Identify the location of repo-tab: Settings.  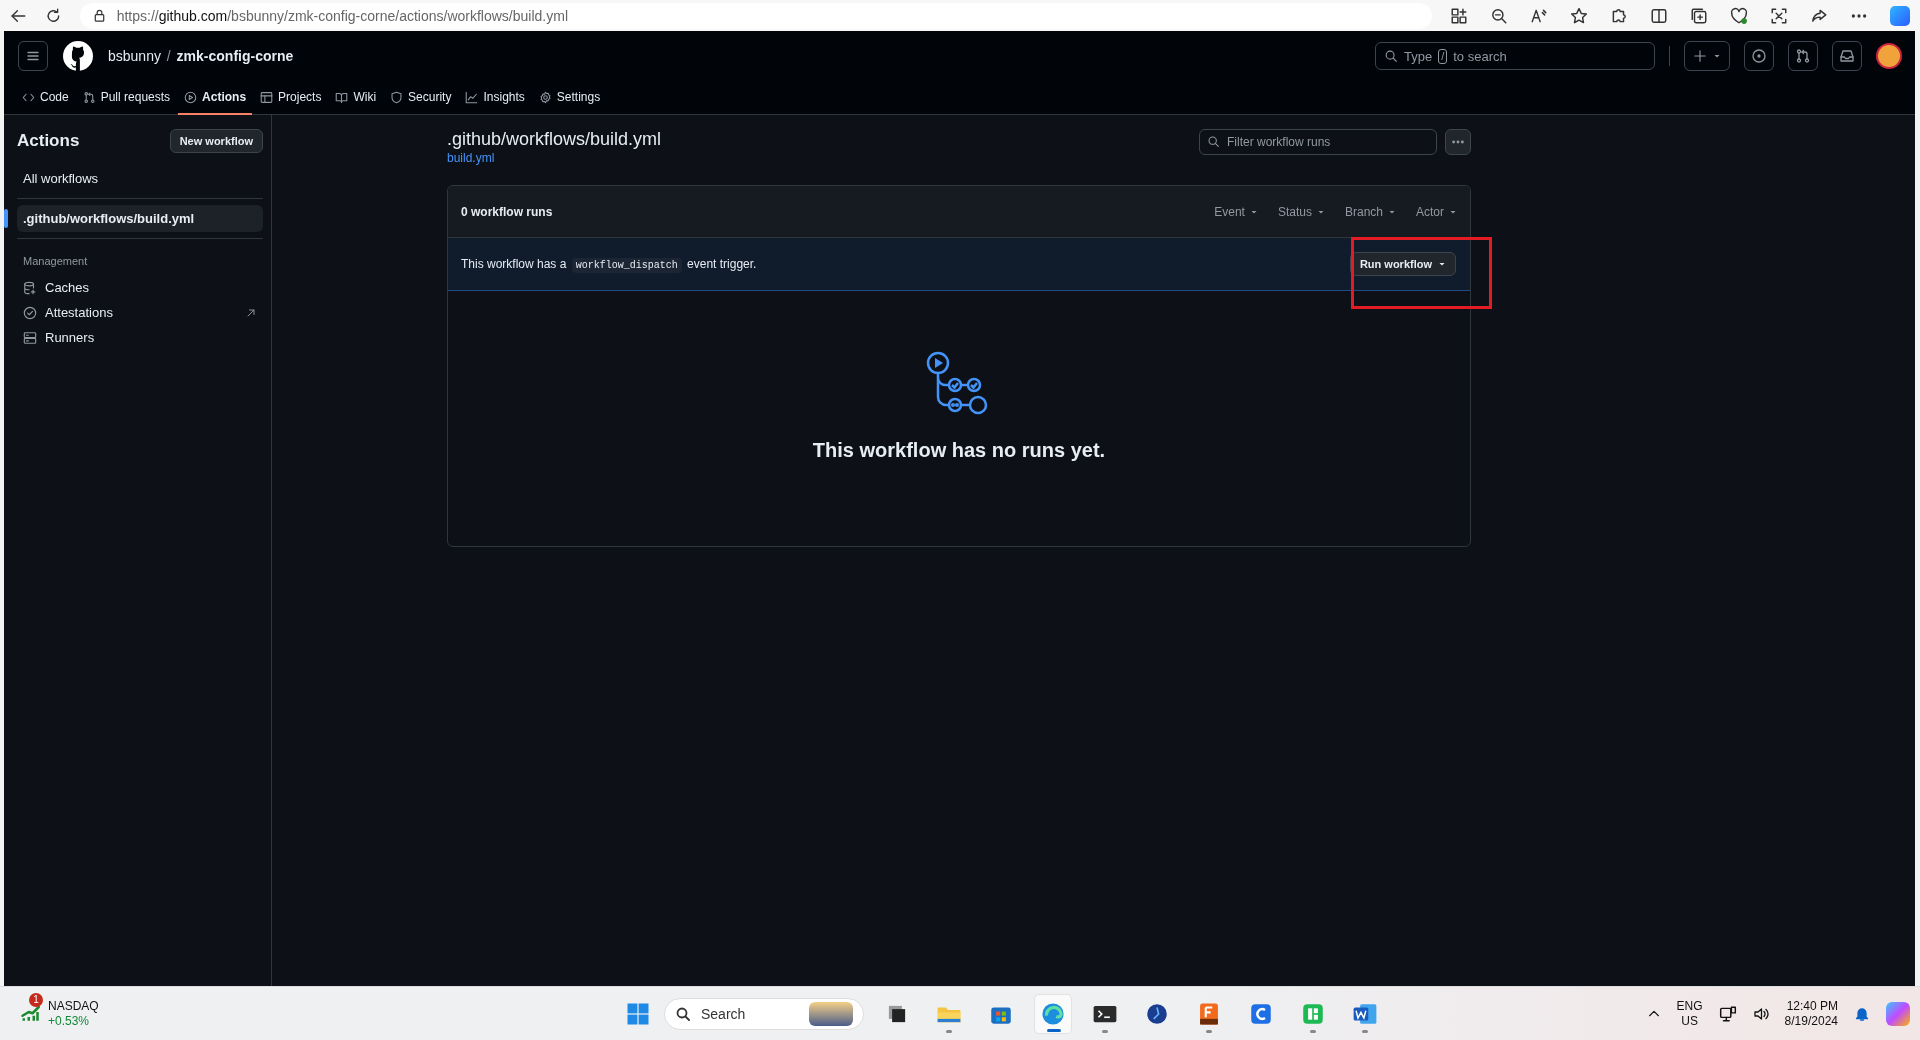
(569, 98).